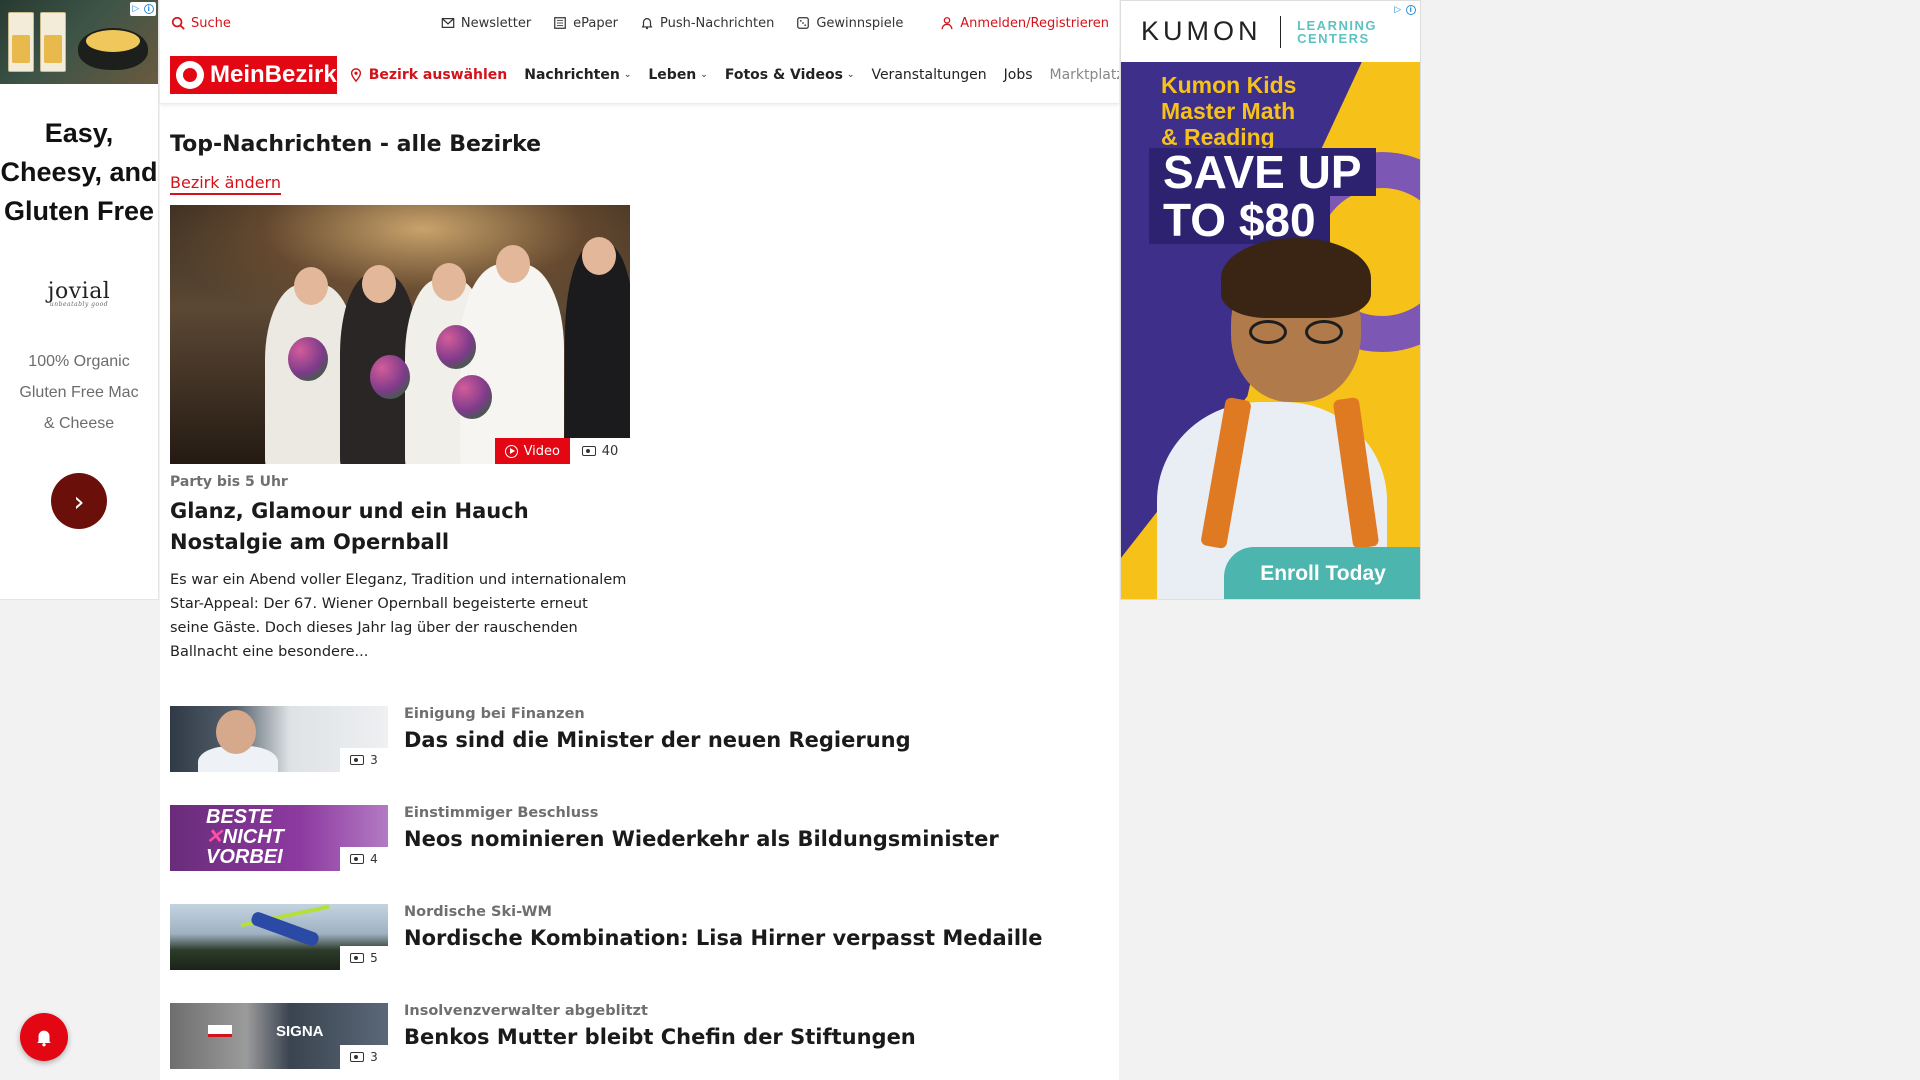  What do you see at coordinates (849, 23) in the screenshot?
I see `sweepstakes-link: Gewinnspiele` at bounding box center [849, 23].